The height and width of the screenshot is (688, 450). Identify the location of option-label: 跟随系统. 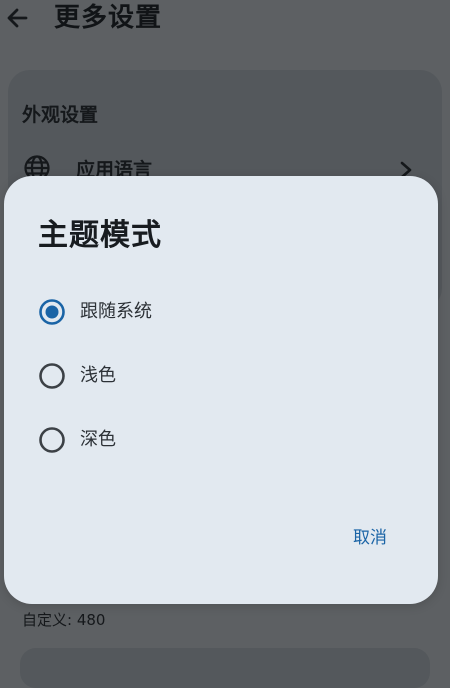
(116, 311).